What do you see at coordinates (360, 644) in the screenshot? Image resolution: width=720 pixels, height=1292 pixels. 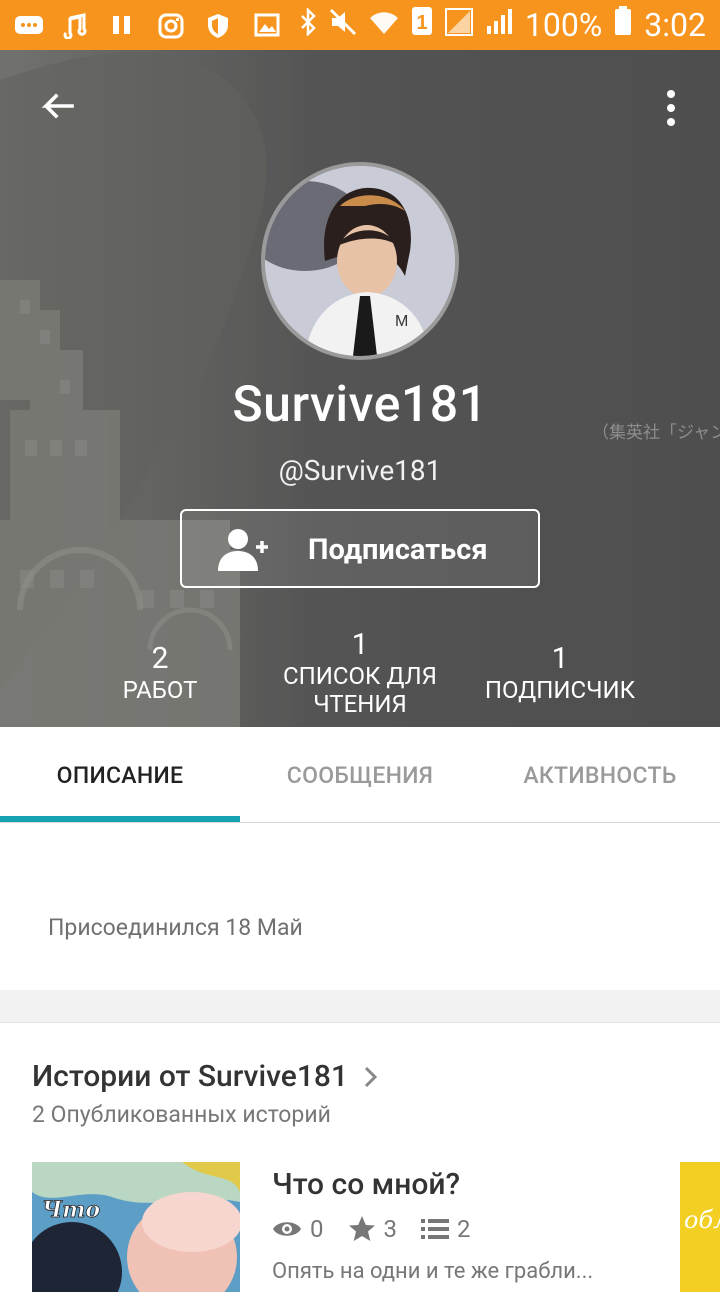 I see `stat-reading-lists-count: 1` at bounding box center [360, 644].